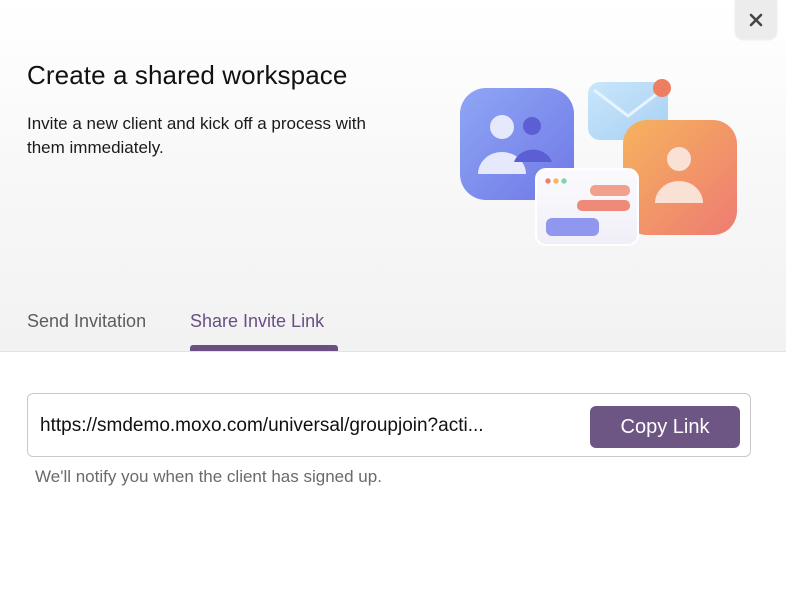 The height and width of the screenshot is (600, 786). I want to click on person-icon, so click(680, 177).